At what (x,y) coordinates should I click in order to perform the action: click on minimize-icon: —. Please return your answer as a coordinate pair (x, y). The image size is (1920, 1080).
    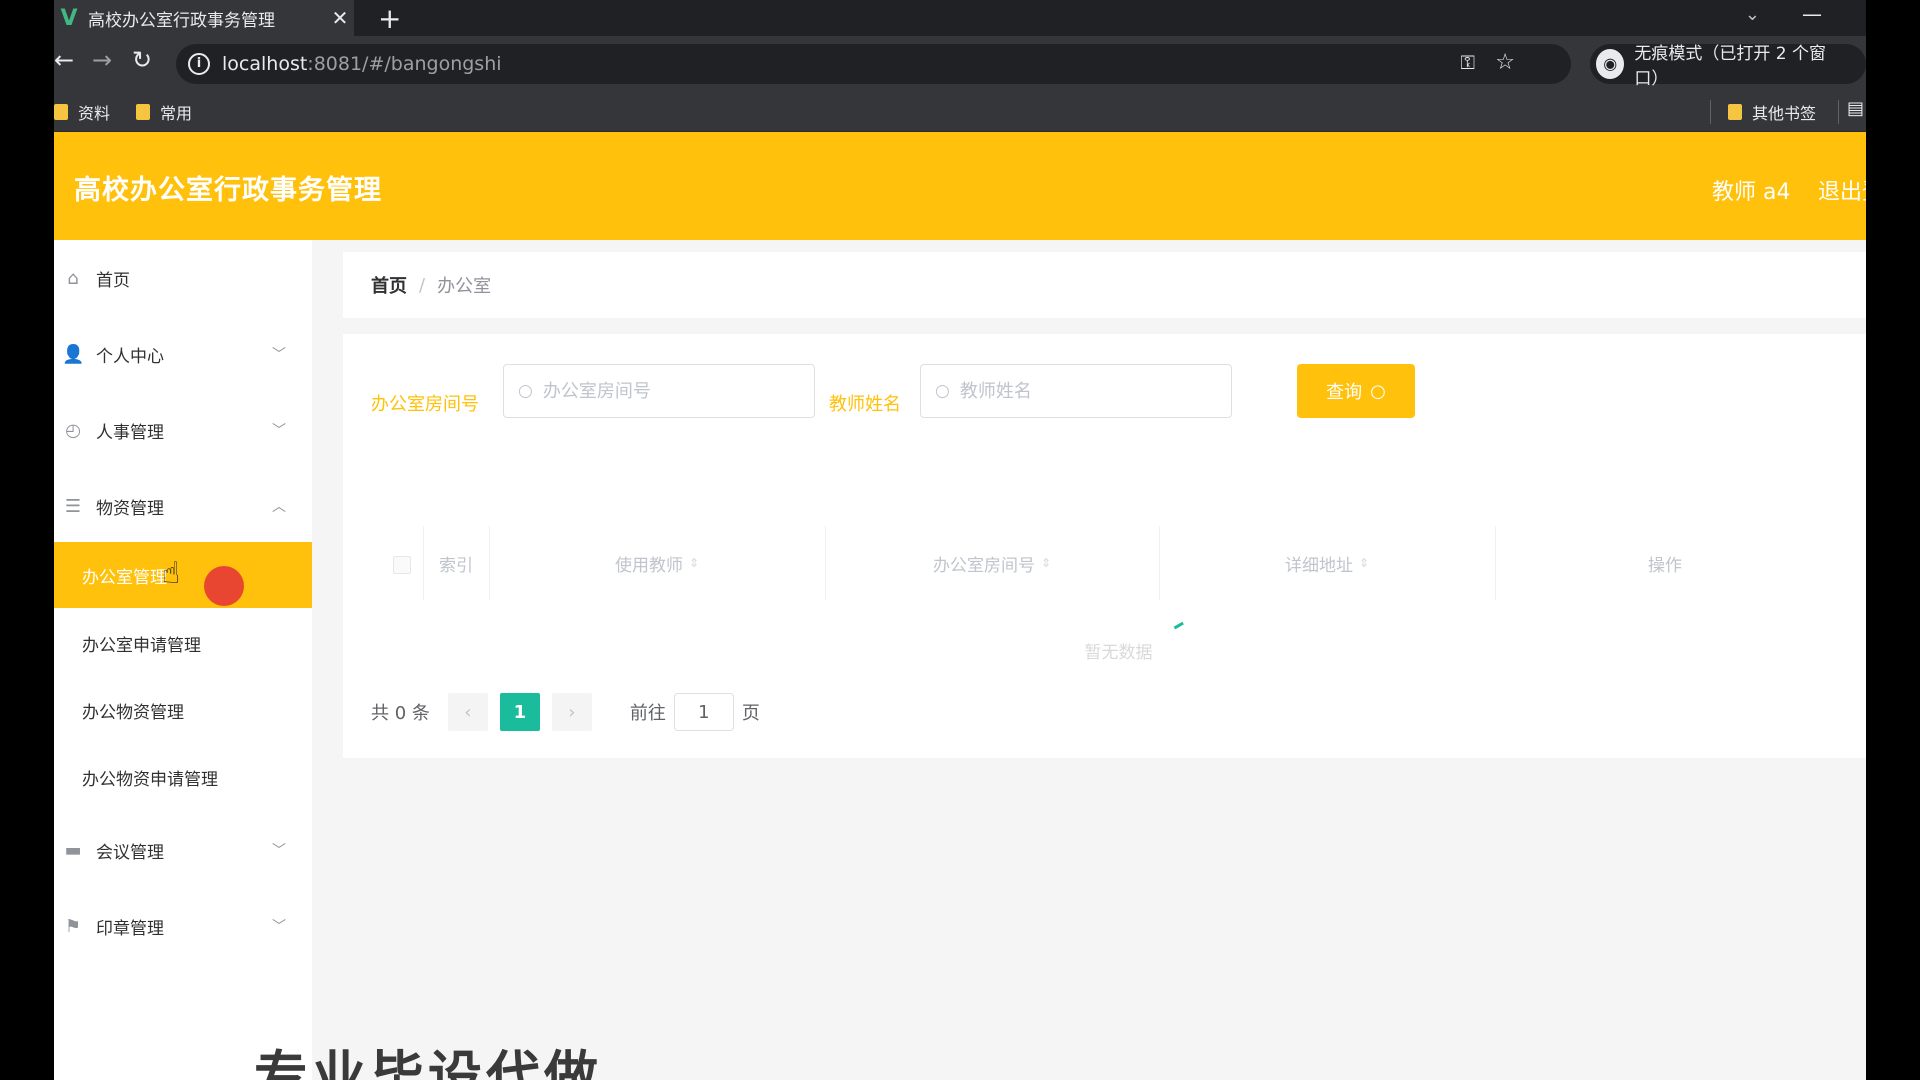
    Looking at the image, I should click on (1812, 14).